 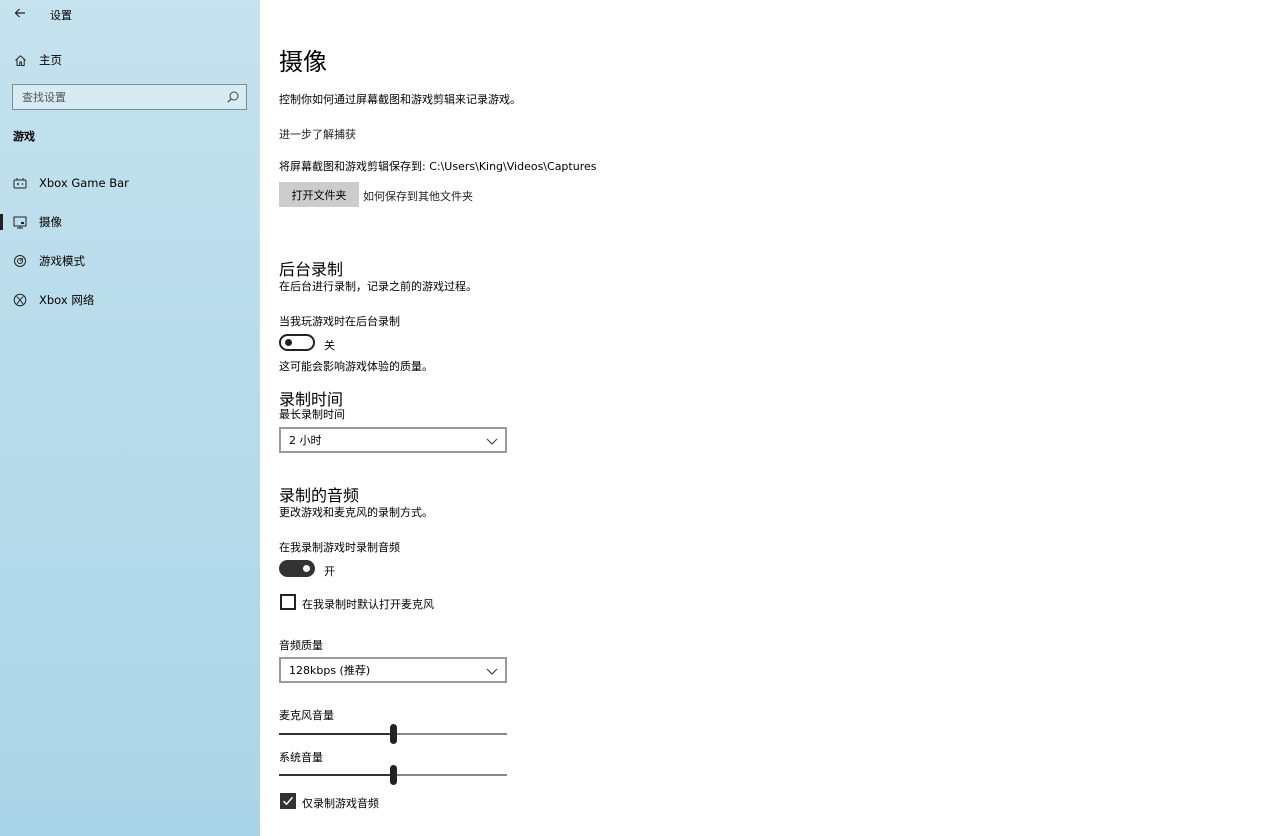 What do you see at coordinates (319, 194) in the screenshot?
I see `open-folder-button: 打开文件夹` at bounding box center [319, 194].